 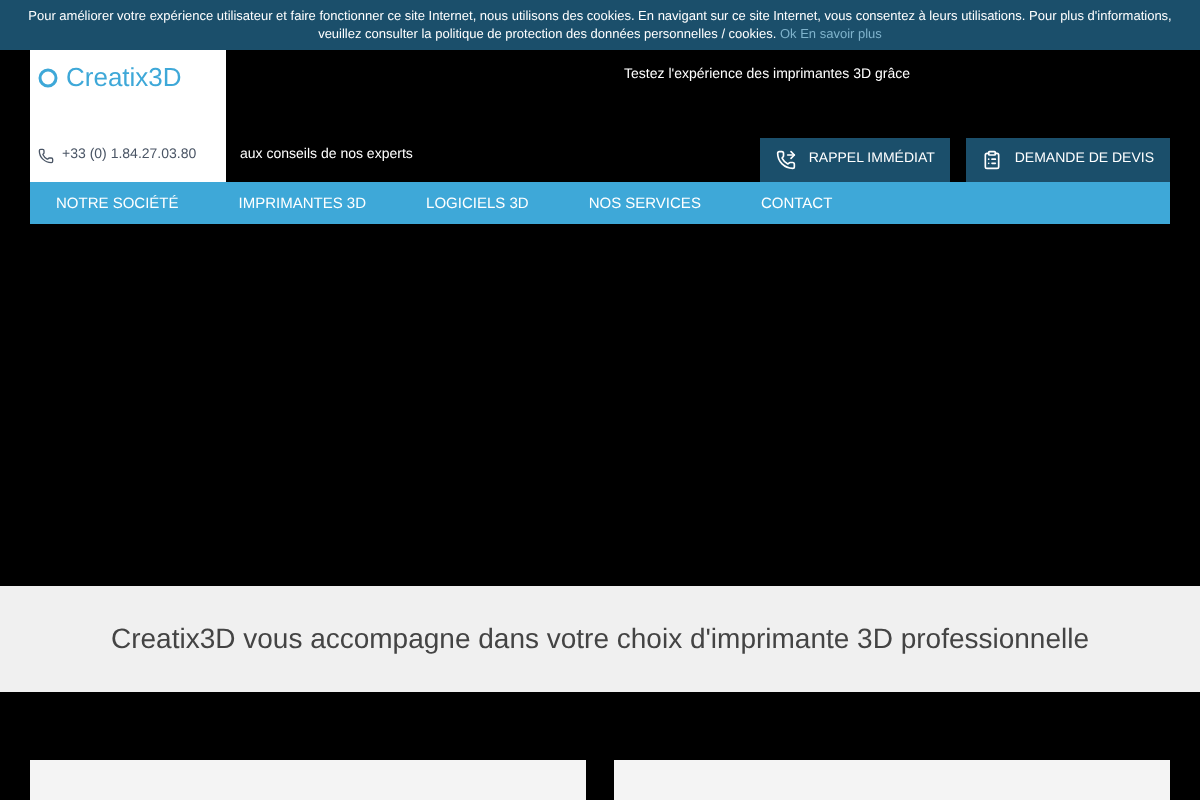 I want to click on logo-text: Creatix3D, so click(x=124, y=78).